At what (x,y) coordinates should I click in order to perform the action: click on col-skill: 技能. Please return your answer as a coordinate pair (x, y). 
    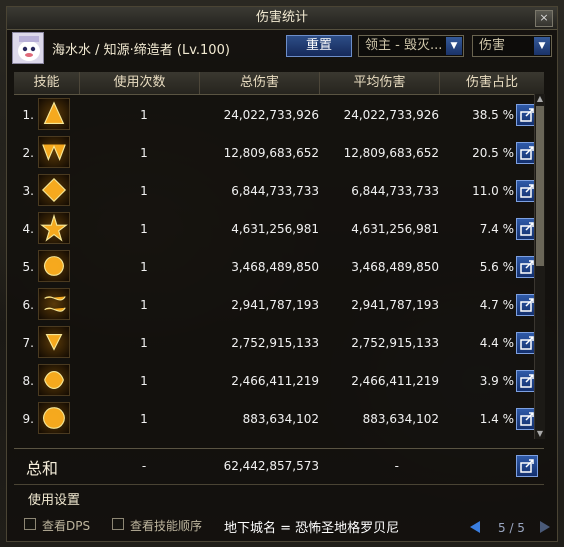
    Looking at the image, I should click on (47, 83).